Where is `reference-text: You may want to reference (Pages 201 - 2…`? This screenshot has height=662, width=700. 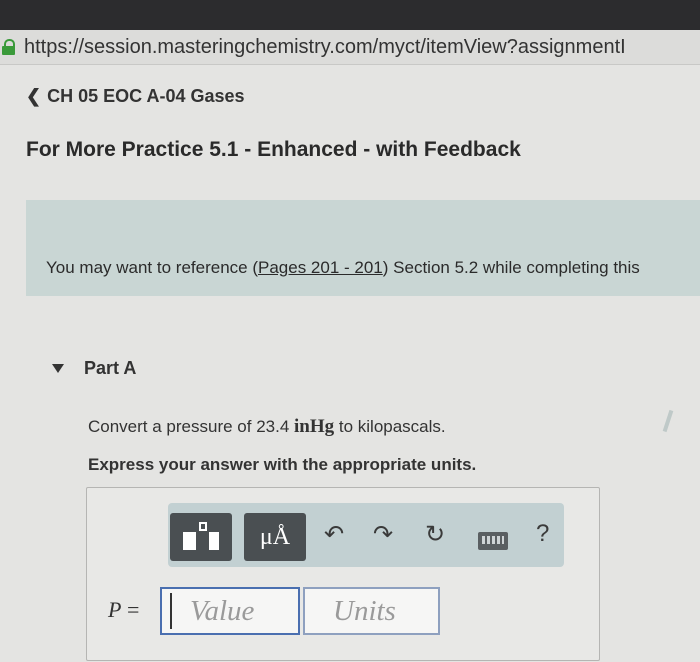
reference-text: You may want to reference (Pages 201 - 2… is located at coordinates (343, 268).